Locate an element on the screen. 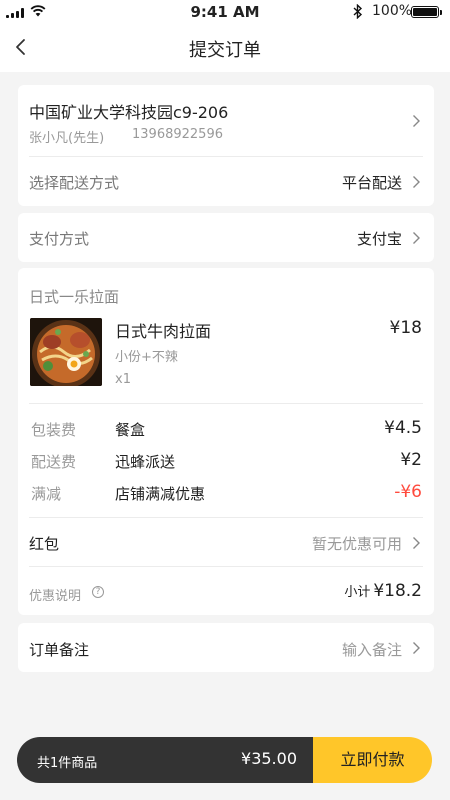 The height and width of the screenshot is (800, 450). help-icon: ? is located at coordinates (98, 592).